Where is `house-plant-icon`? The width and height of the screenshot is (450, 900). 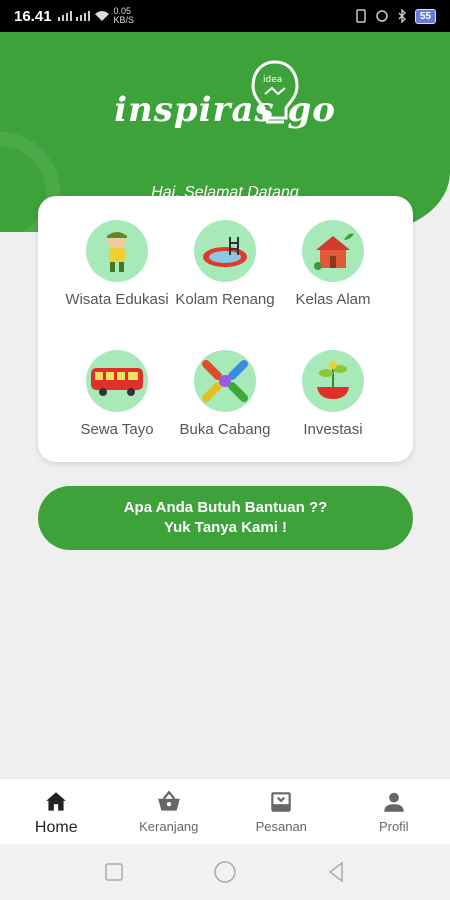
house-plant-icon is located at coordinates (333, 251).